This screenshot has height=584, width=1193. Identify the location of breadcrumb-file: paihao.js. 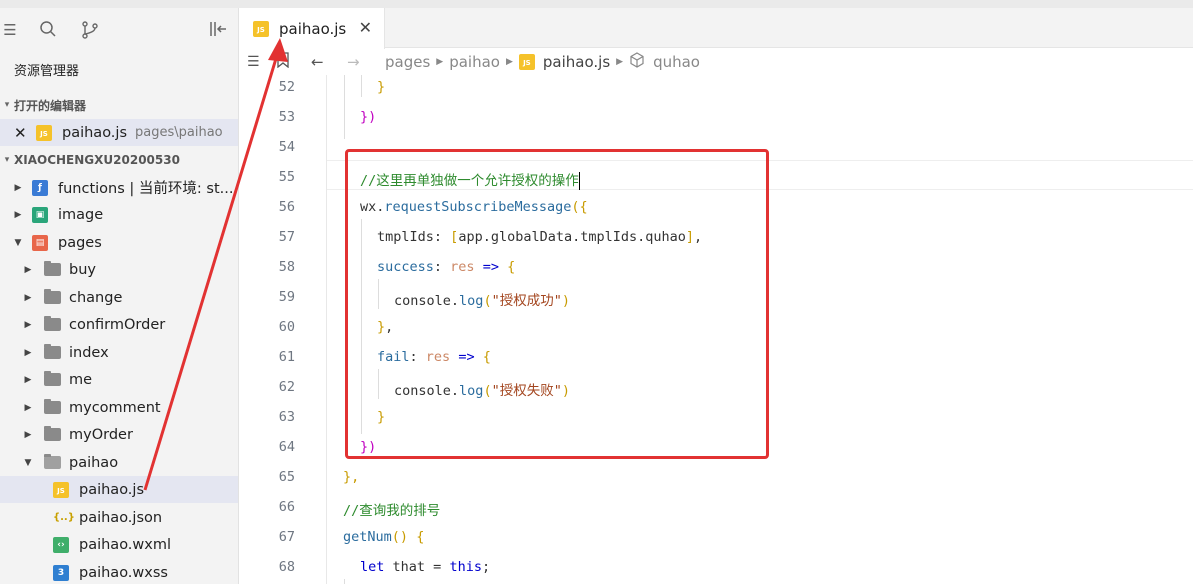
(576, 62).